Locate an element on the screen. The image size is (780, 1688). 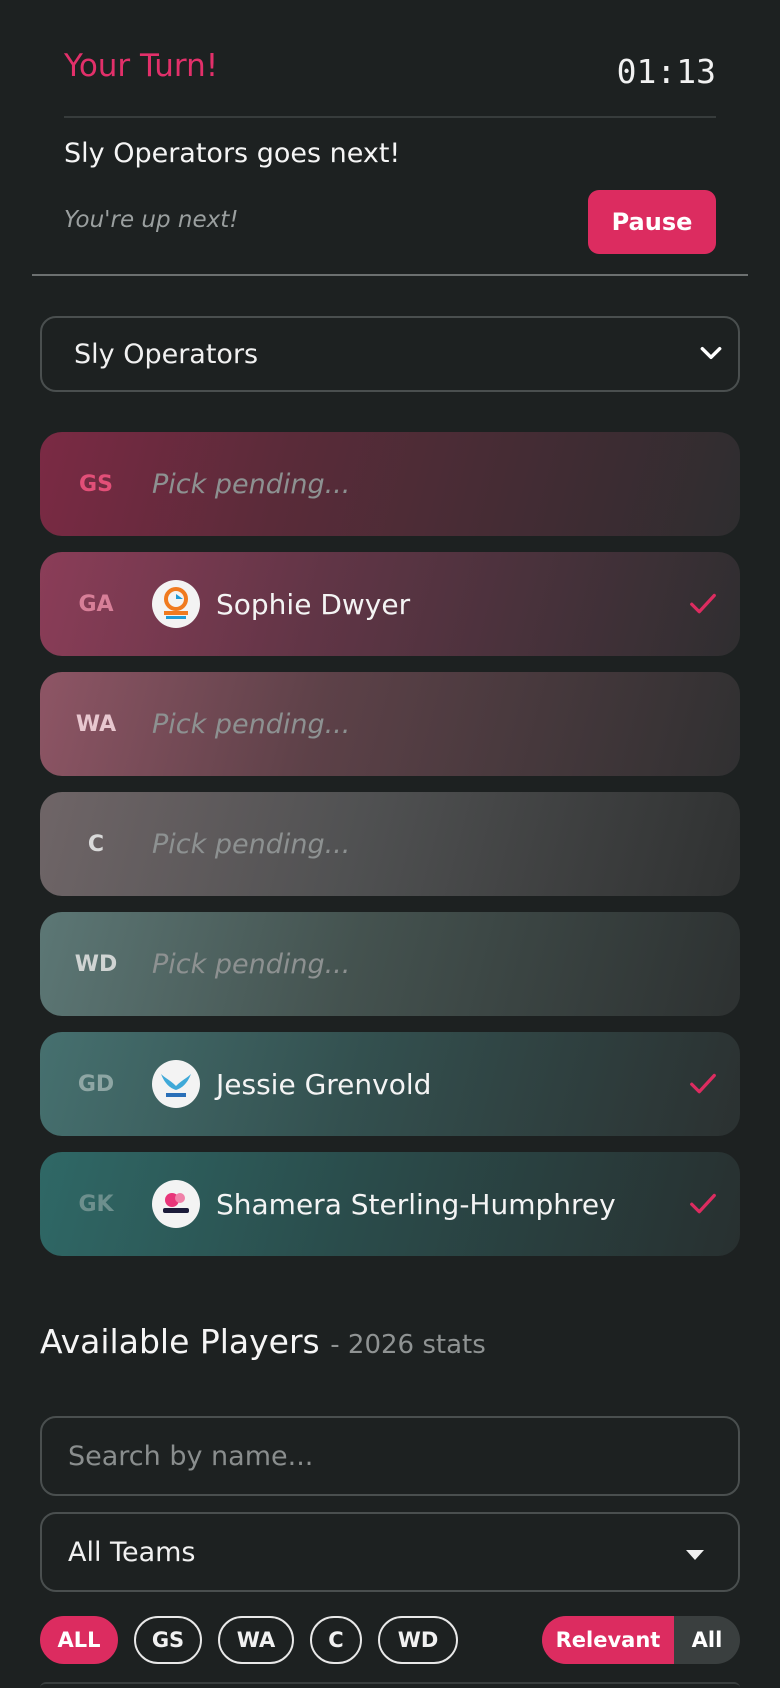
filter-chip-all: ALL is located at coordinates (79, 1640).